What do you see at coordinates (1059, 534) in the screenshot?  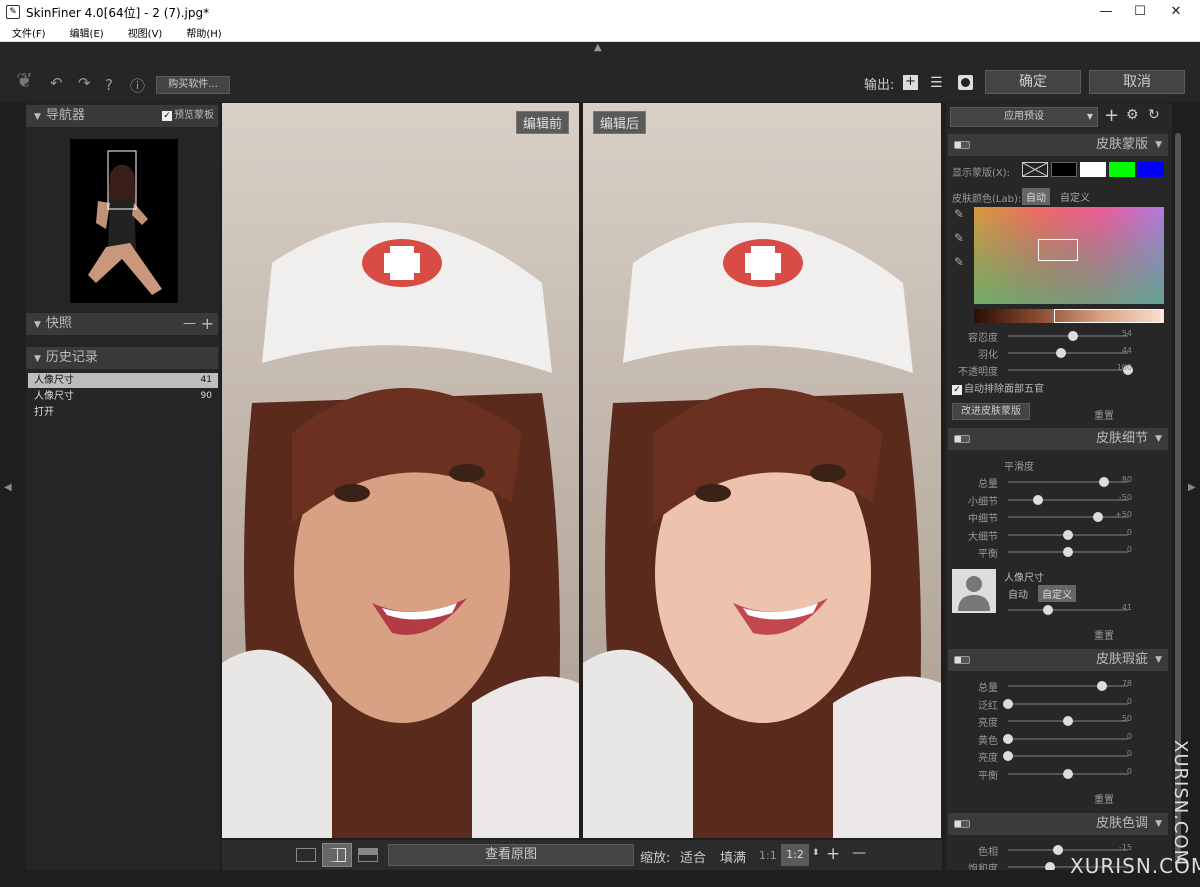 I see `slider-row: 大细节 0` at bounding box center [1059, 534].